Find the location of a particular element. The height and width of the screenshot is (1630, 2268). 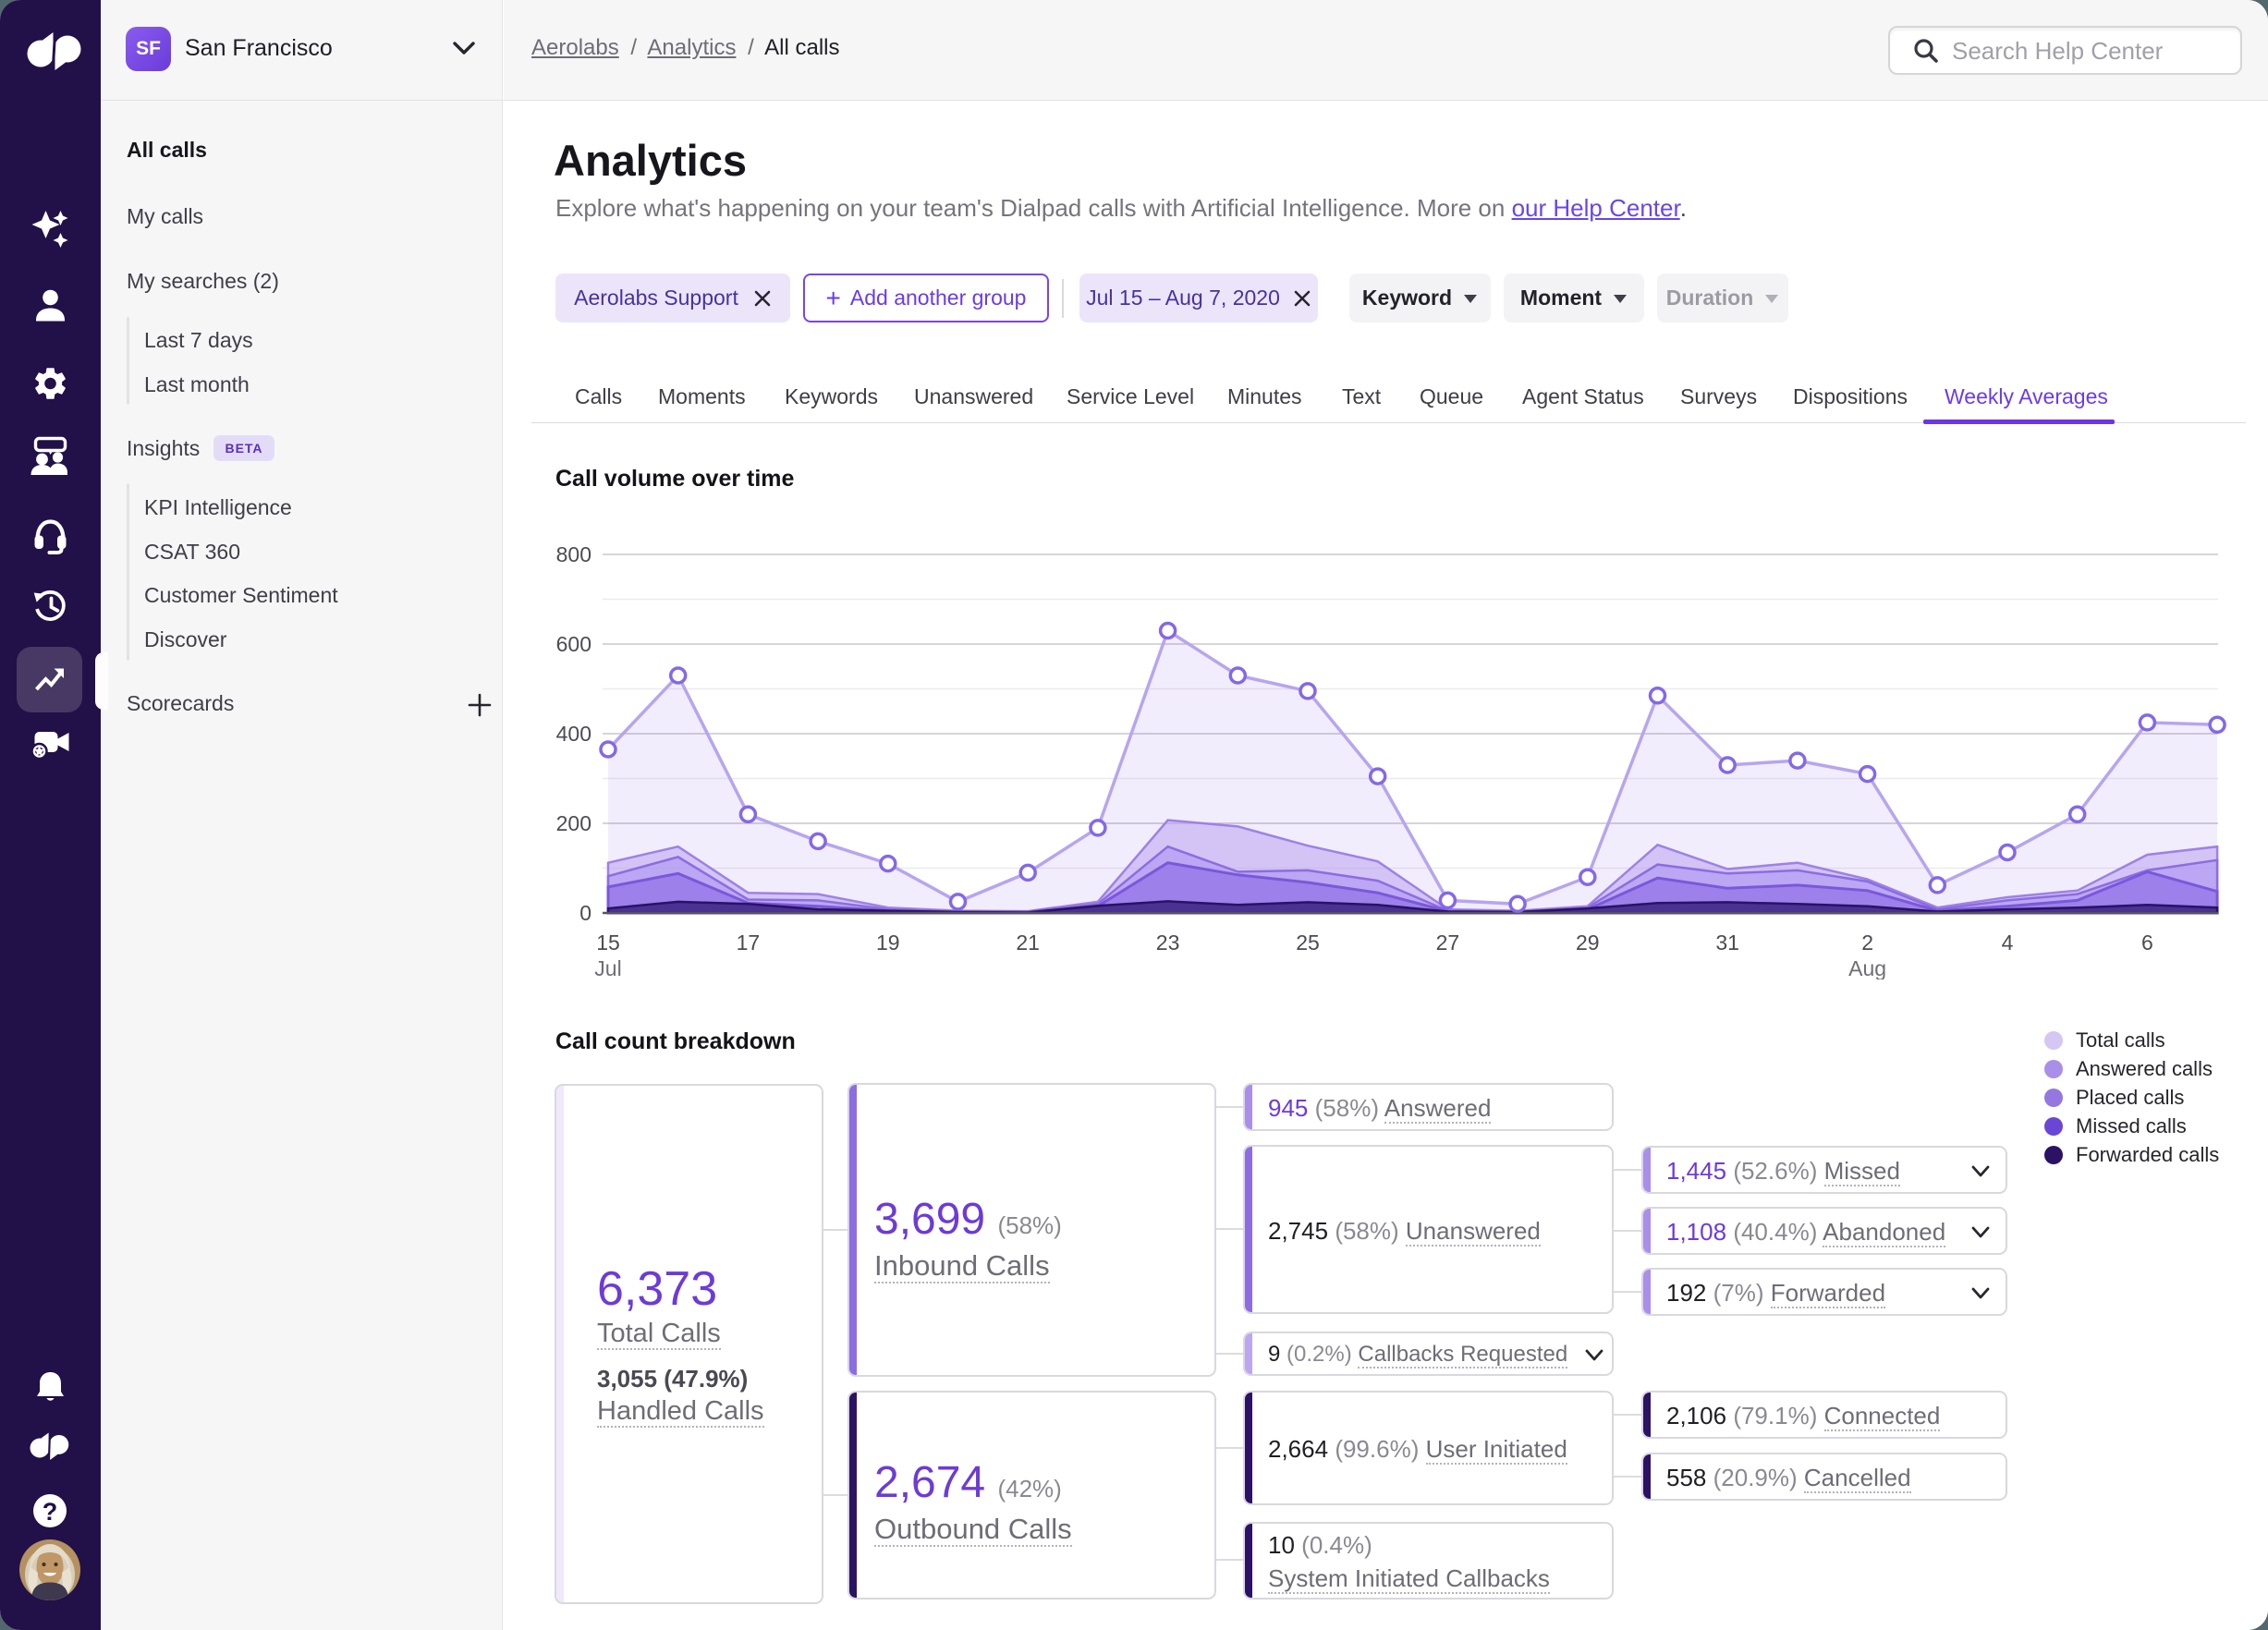

svg-text: 17 is located at coordinates (749, 943).